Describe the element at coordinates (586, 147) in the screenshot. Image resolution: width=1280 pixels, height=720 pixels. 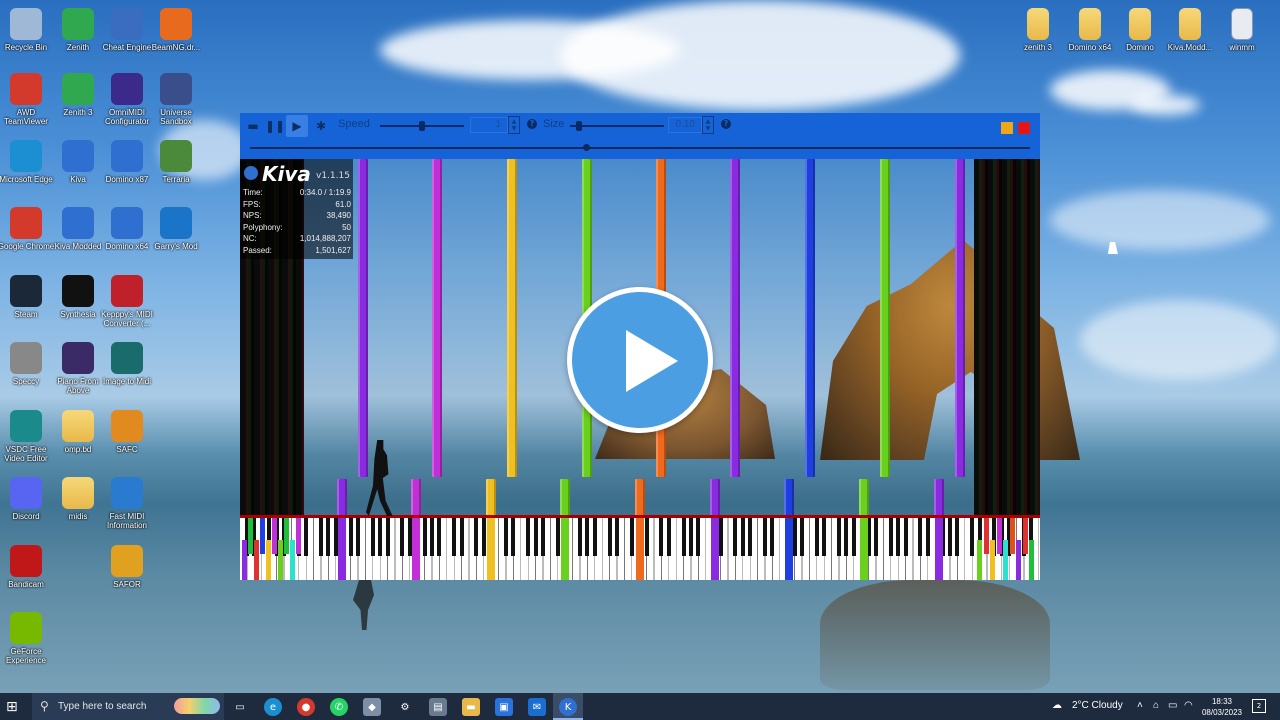
I see `seek-knob` at that location.